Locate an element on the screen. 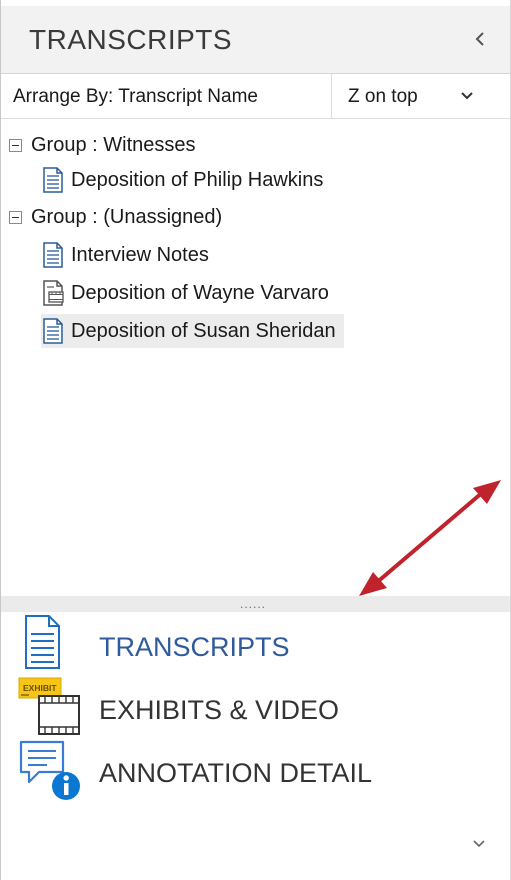 The image size is (511, 880). sort-order-dropdown: Z on top is located at coordinates (412, 96).